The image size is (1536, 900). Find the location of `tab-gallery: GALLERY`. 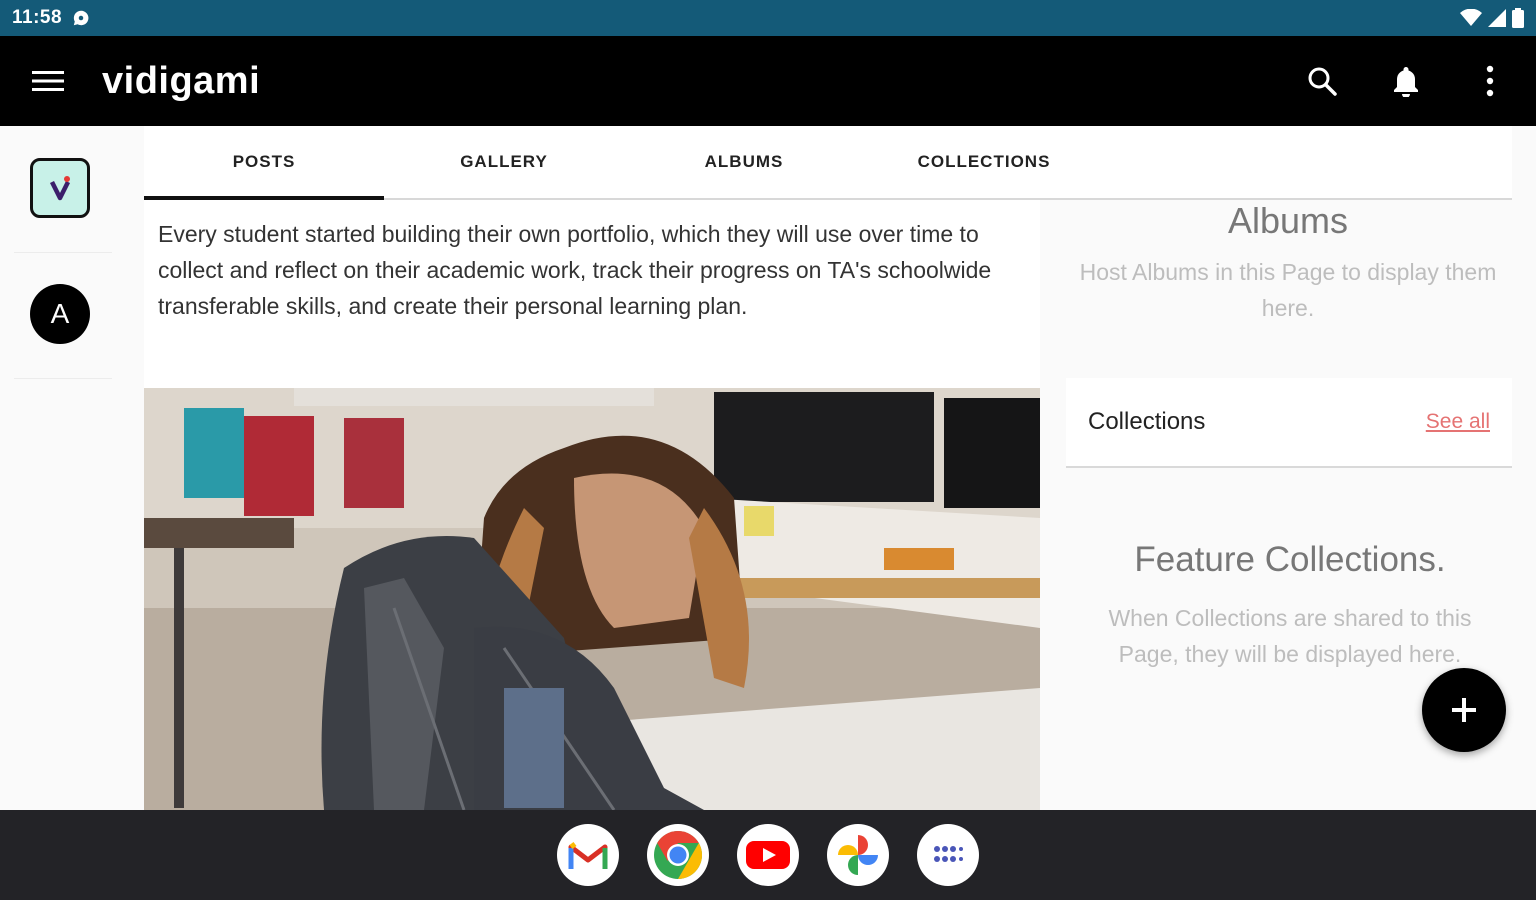

tab-gallery: GALLERY is located at coordinates (504, 162).